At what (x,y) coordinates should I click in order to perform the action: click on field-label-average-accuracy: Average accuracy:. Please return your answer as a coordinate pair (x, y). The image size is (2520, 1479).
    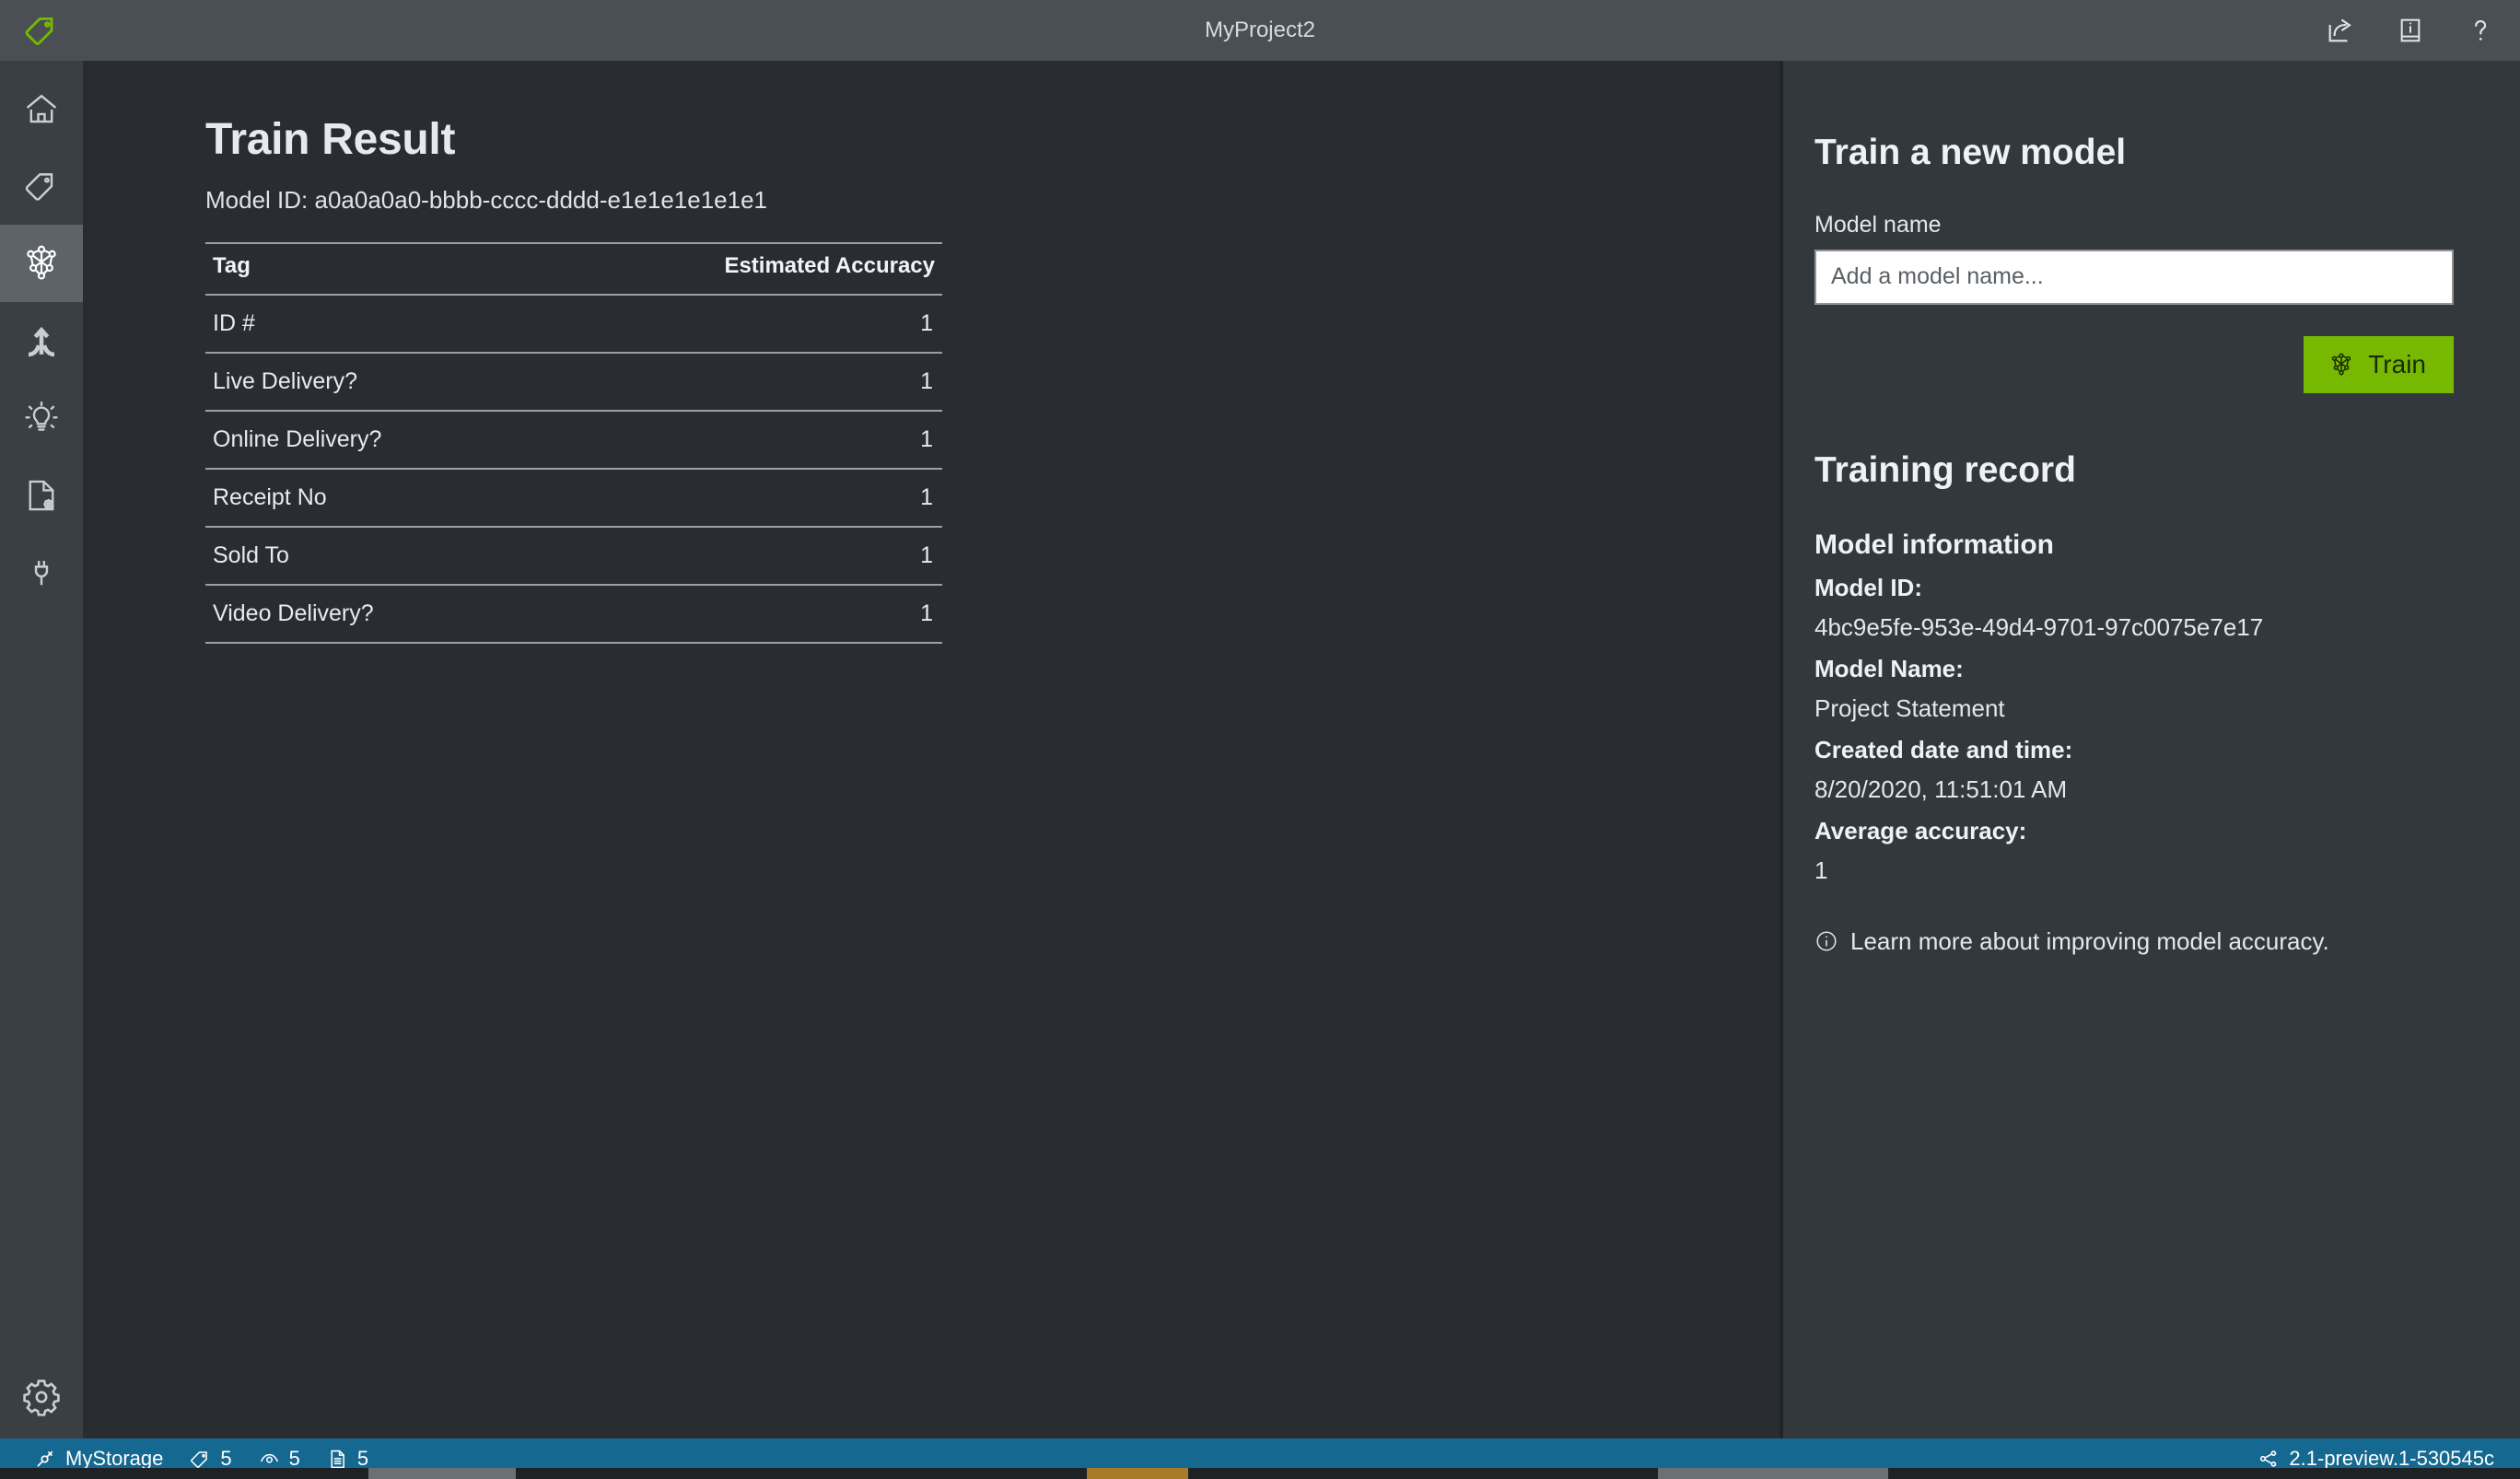
    Looking at the image, I should click on (1920, 830).